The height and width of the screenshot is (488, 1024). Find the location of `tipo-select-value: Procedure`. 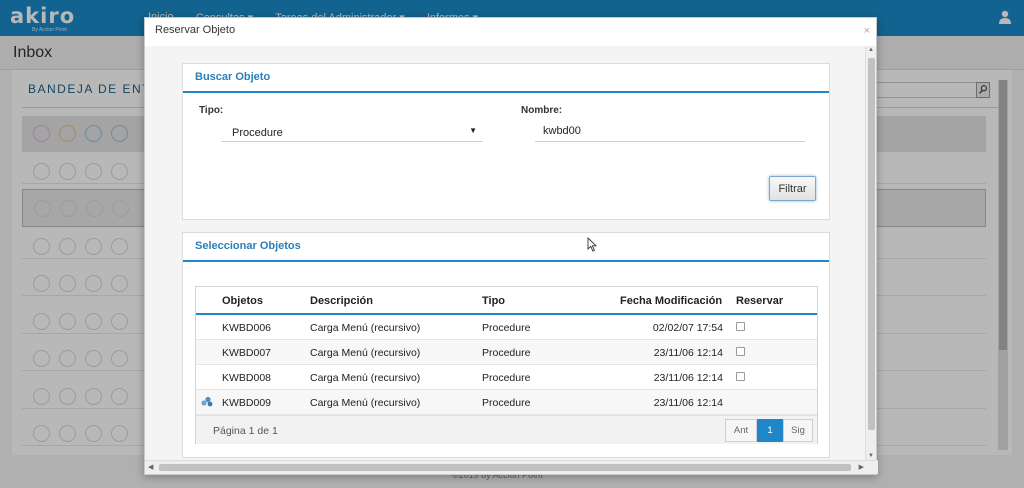

tipo-select-value: Procedure is located at coordinates (257, 133).